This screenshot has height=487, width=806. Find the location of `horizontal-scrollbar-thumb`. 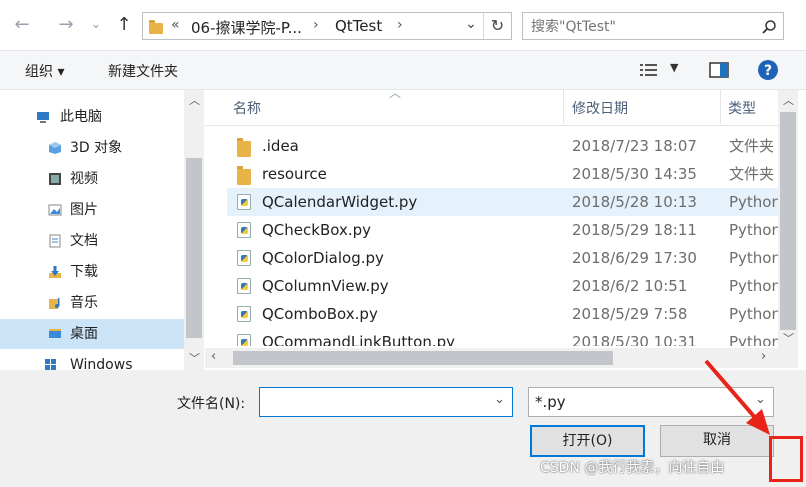

horizontal-scrollbar-thumb is located at coordinates (423, 358).